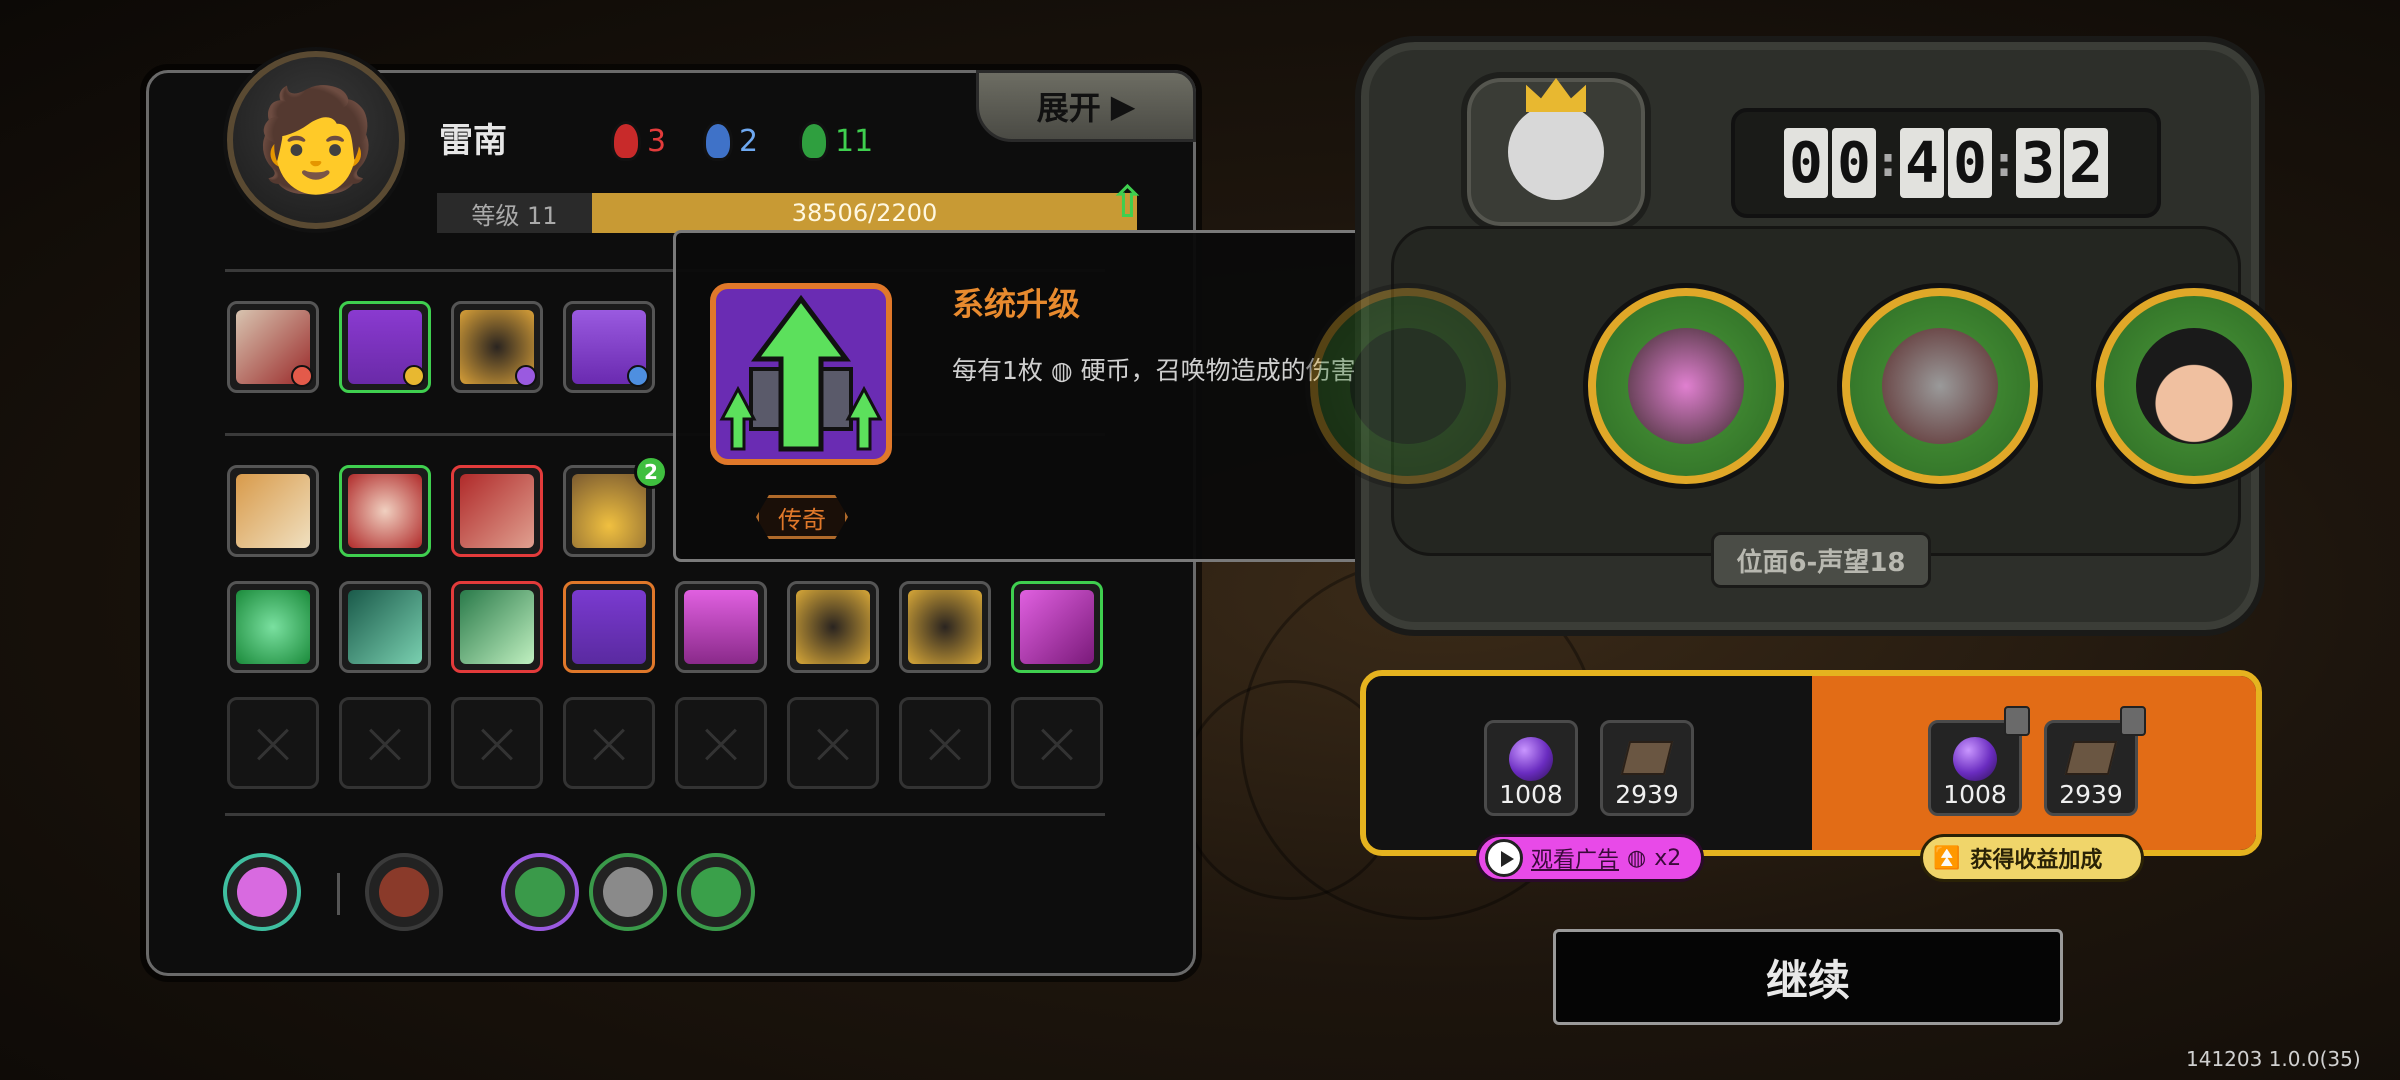 Image resolution: width=2400 pixels, height=1080 pixels. Describe the element at coordinates (749, 141) in the screenshot. I see `blue-stat-value: 2` at that location.